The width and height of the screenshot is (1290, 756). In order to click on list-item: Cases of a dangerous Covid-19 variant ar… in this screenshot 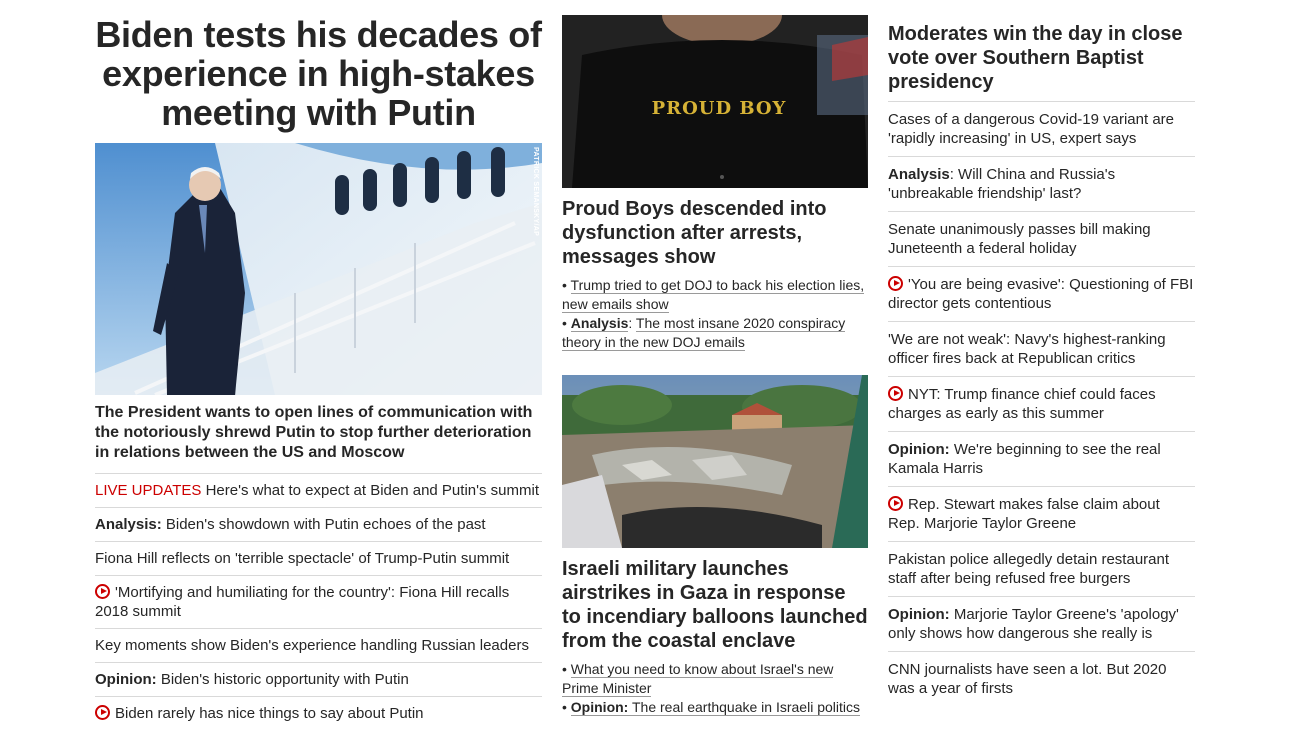, I will do `click(1041, 128)`.